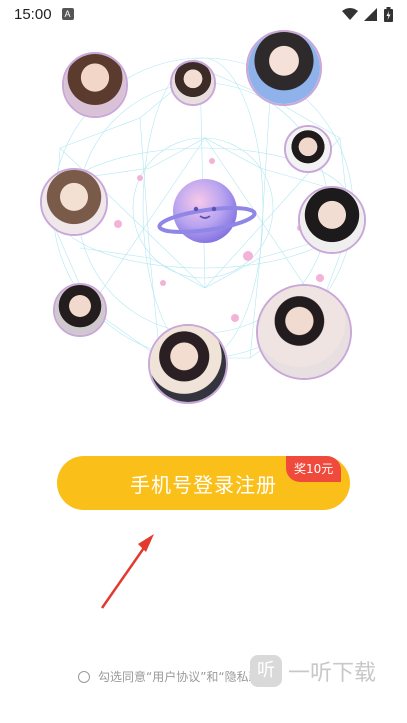  What do you see at coordinates (67, 14) in the screenshot?
I see `notification-icon: A` at bounding box center [67, 14].